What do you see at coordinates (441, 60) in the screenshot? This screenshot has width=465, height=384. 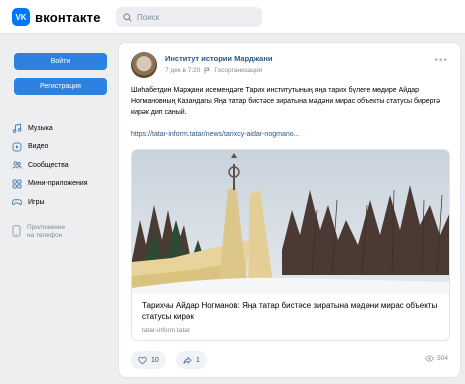 I see `more-options-icon: •••` at bounding box center [441, 60].